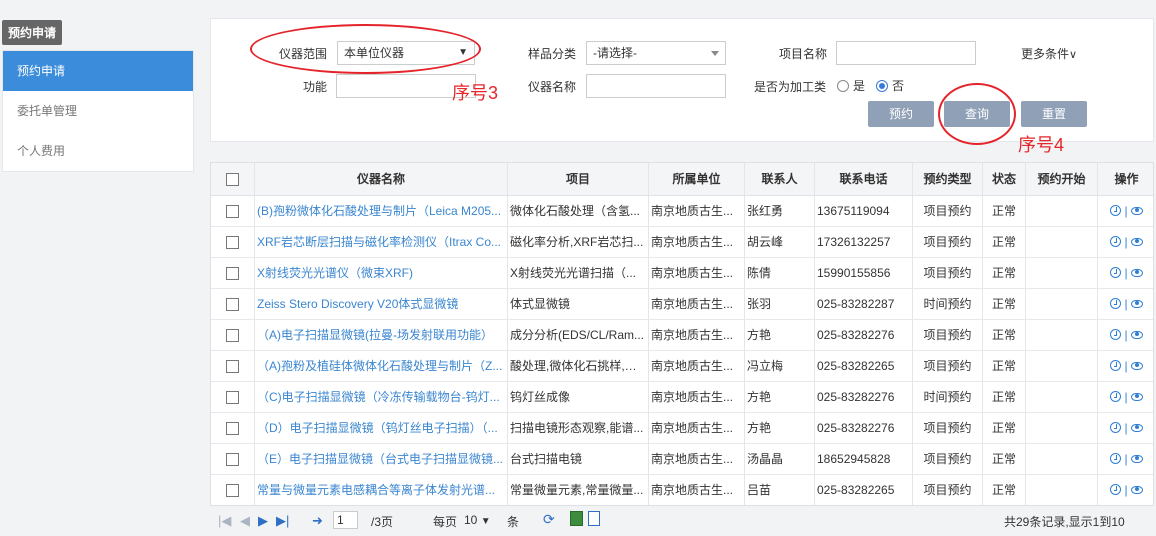 This screenshot has height=536, width=1156. I want to click on col-header-phone: 联系电话, so click(864, 179).